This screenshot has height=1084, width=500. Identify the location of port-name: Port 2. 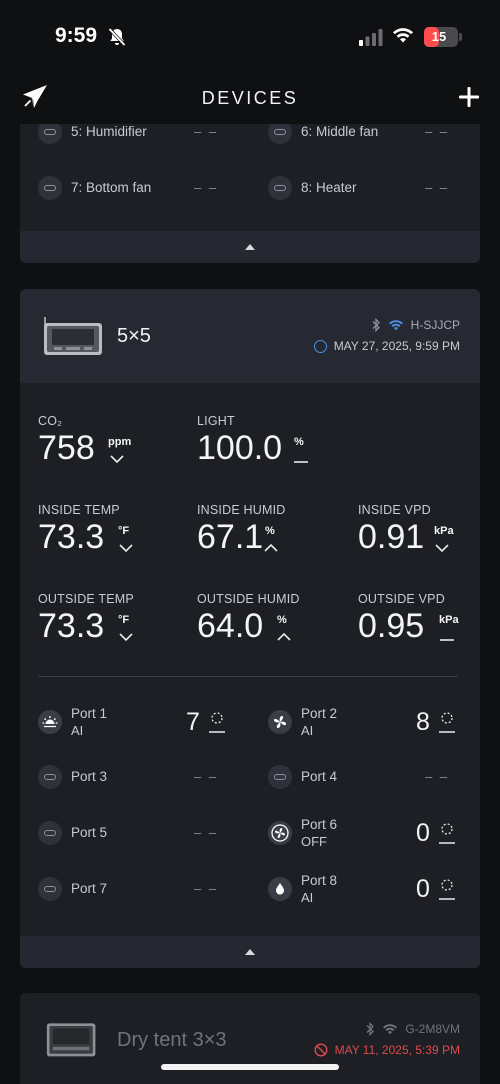
(319, 713).